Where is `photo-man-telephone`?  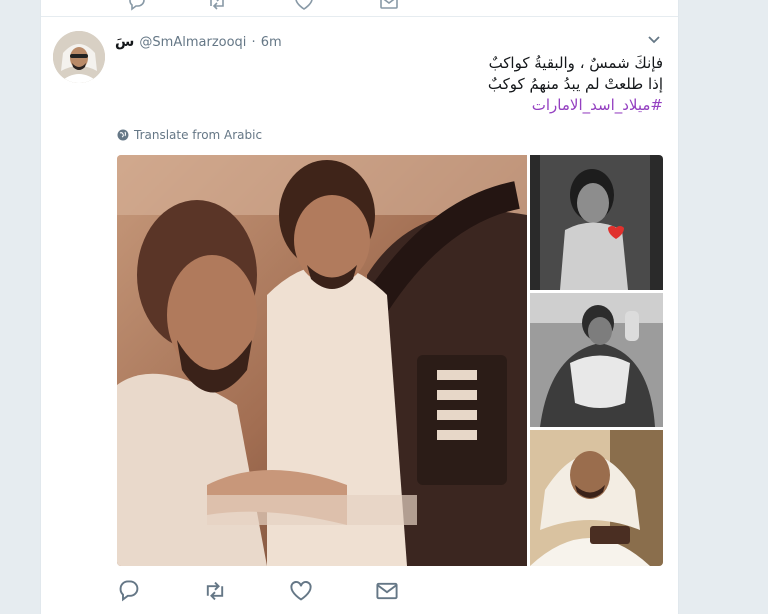
photo-man-telephone is located at coordinates (596, 360).